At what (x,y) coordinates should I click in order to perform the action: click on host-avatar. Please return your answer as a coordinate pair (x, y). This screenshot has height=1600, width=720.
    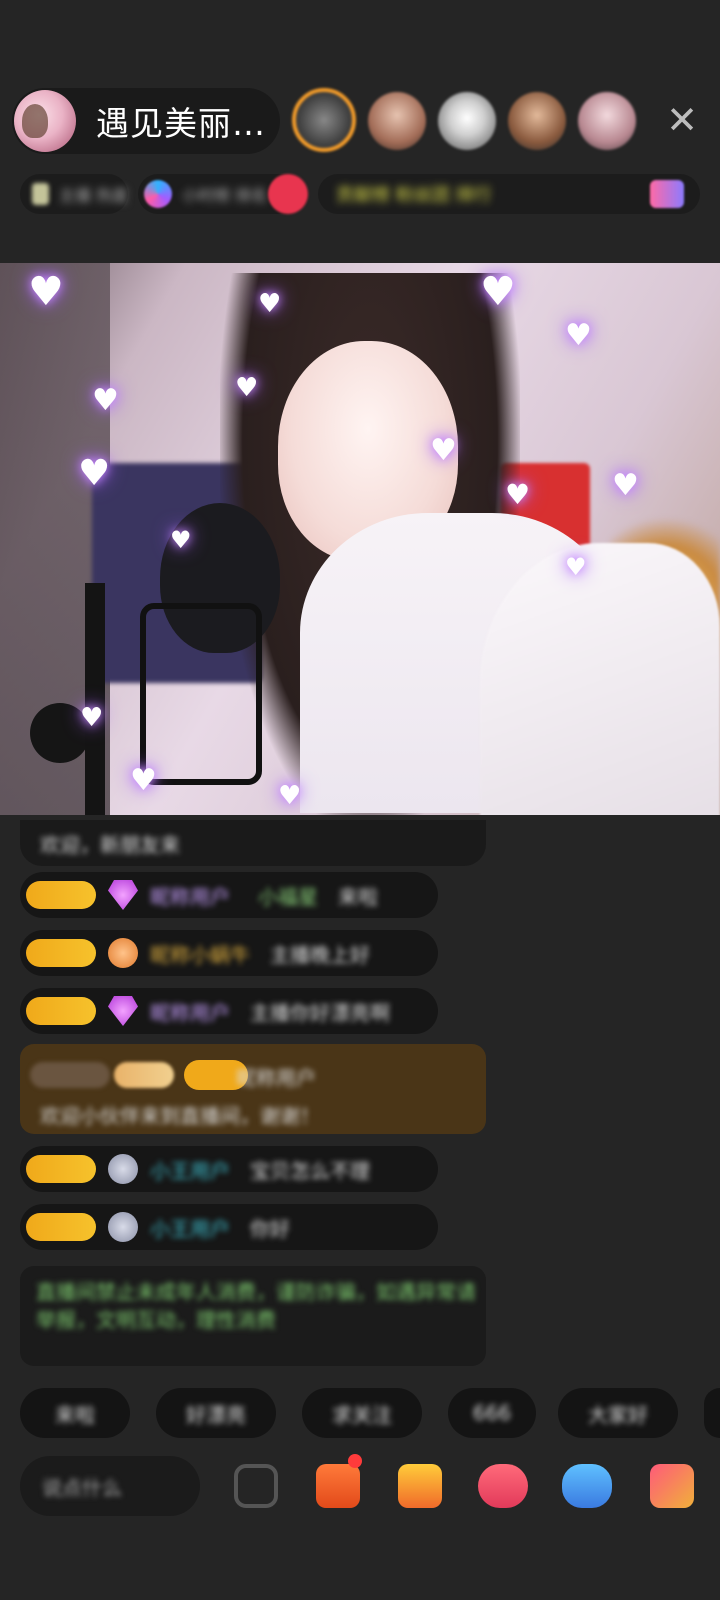
    Looking at the image, I should click on (45, 121).